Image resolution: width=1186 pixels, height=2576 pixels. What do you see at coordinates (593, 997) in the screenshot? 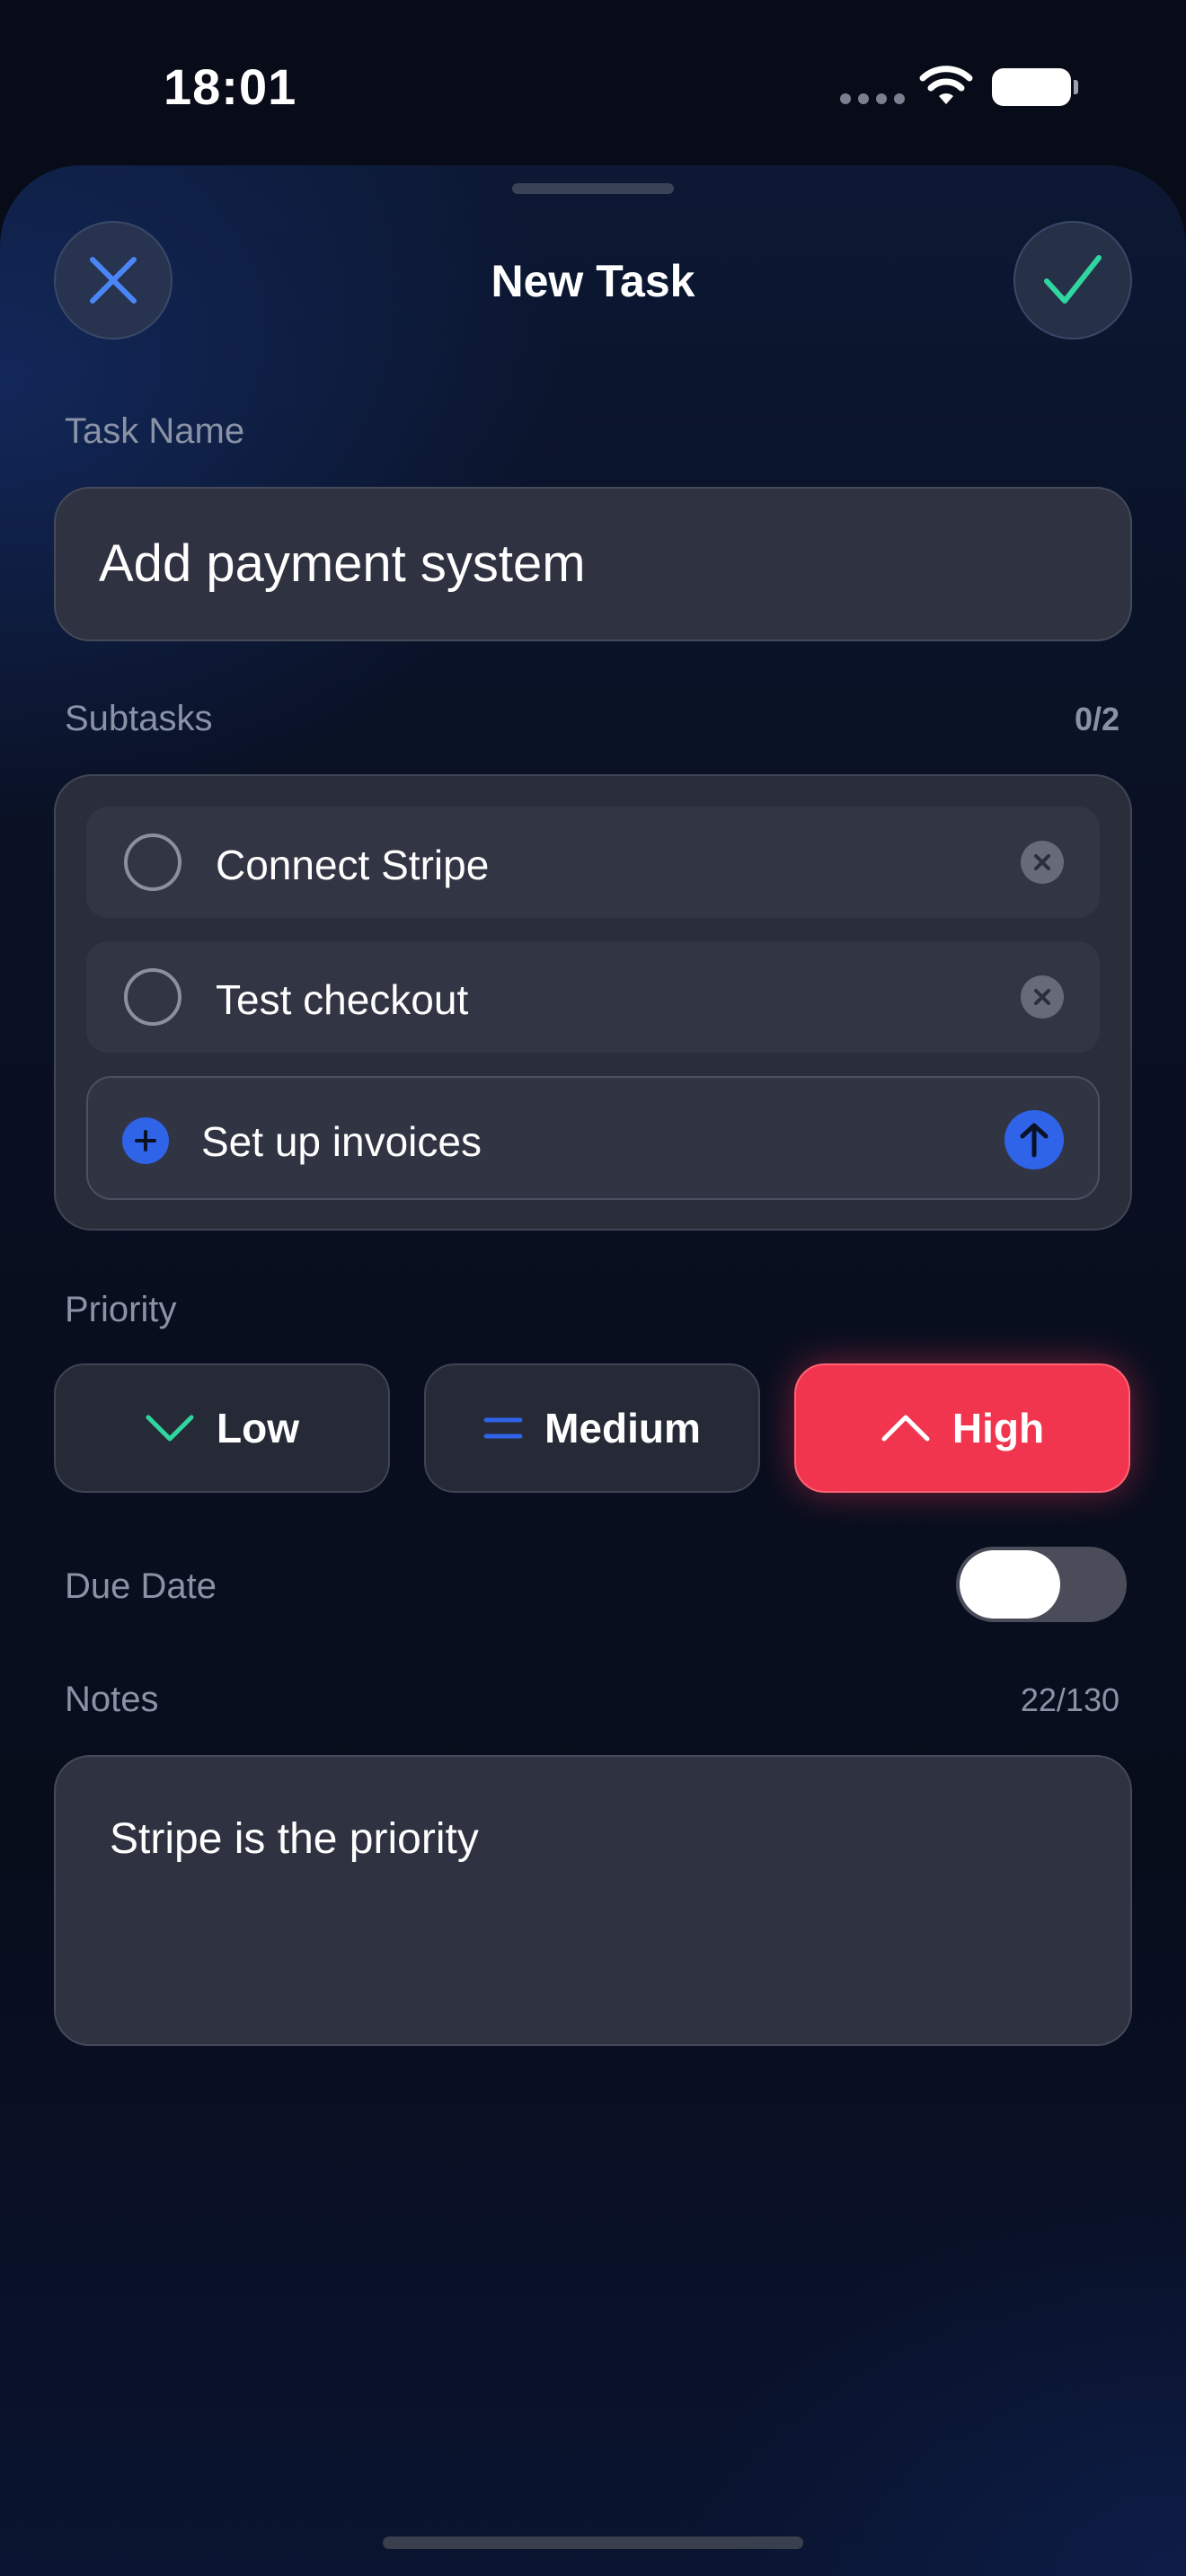
I see `subtask-row: Test checkout` at bounding box center [593, 997].